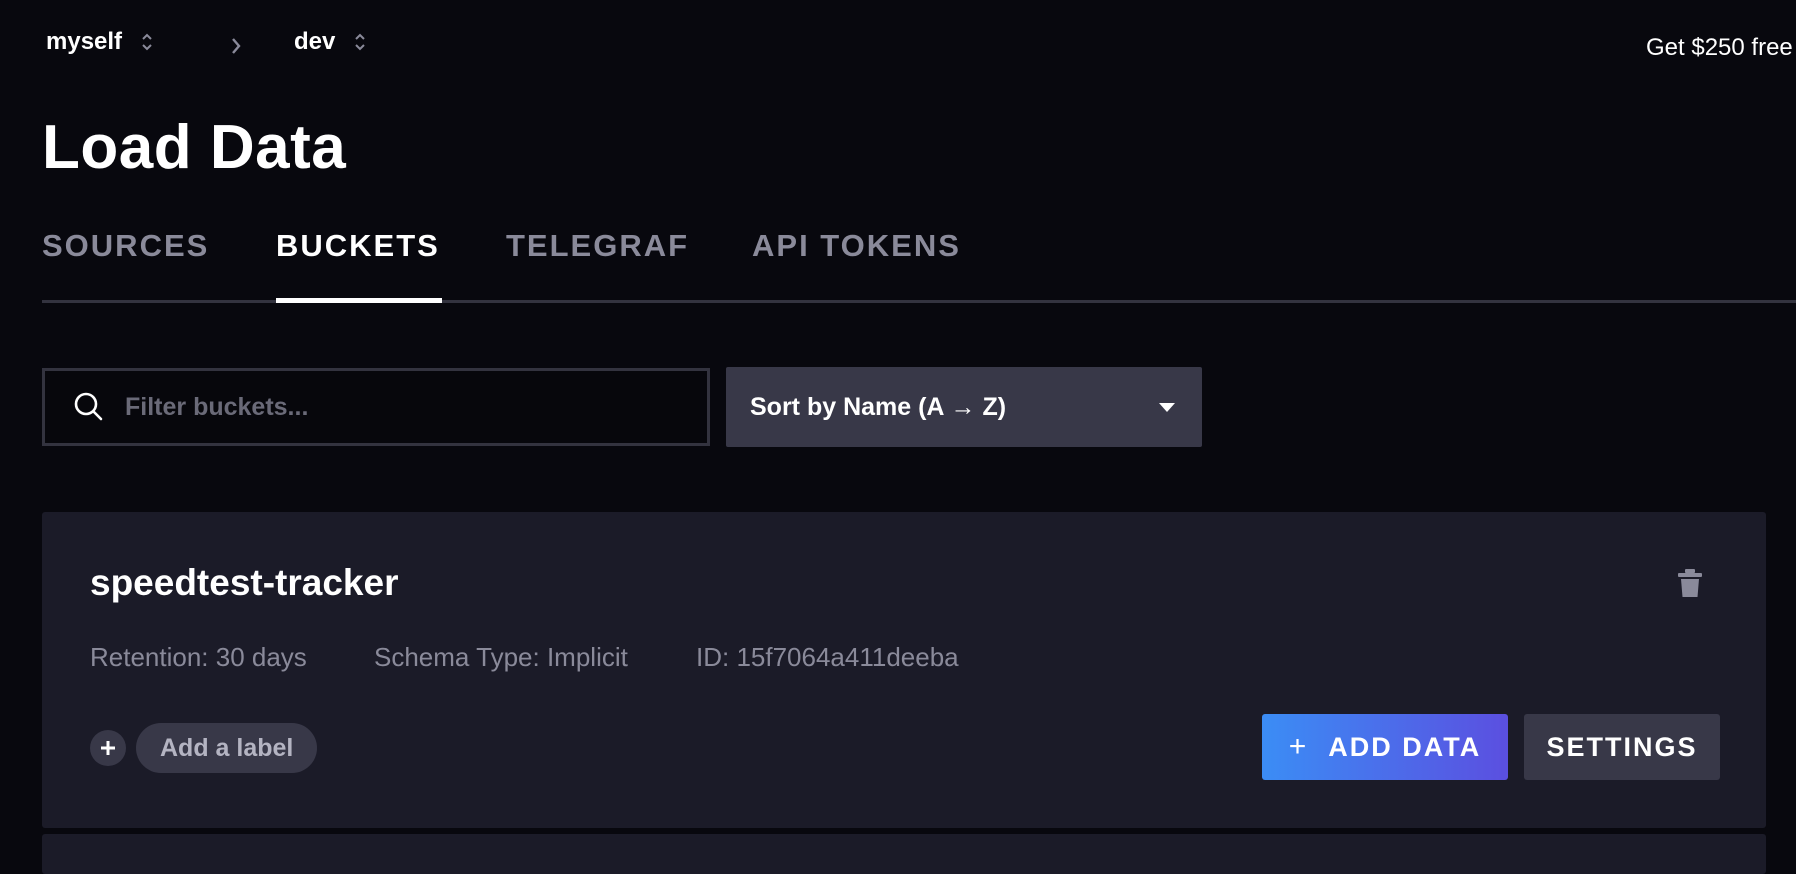  I want to click on chevron-right-icon, so click(236, 46).